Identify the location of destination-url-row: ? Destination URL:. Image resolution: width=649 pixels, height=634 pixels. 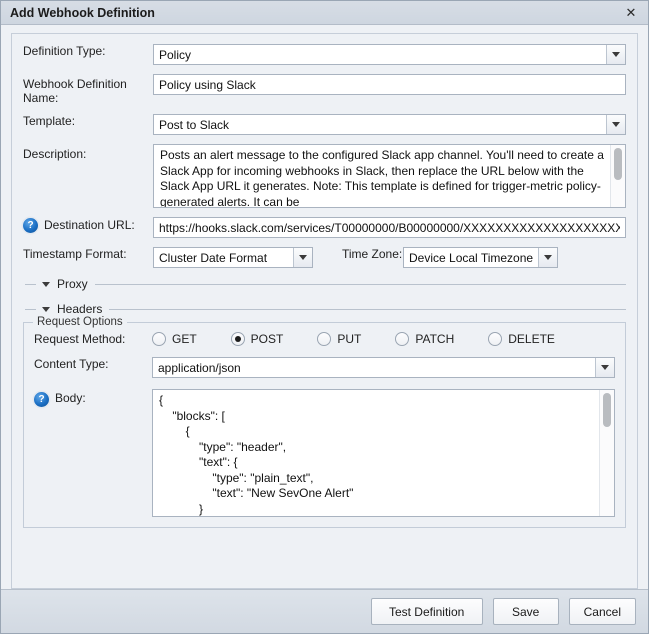
(324, 227).